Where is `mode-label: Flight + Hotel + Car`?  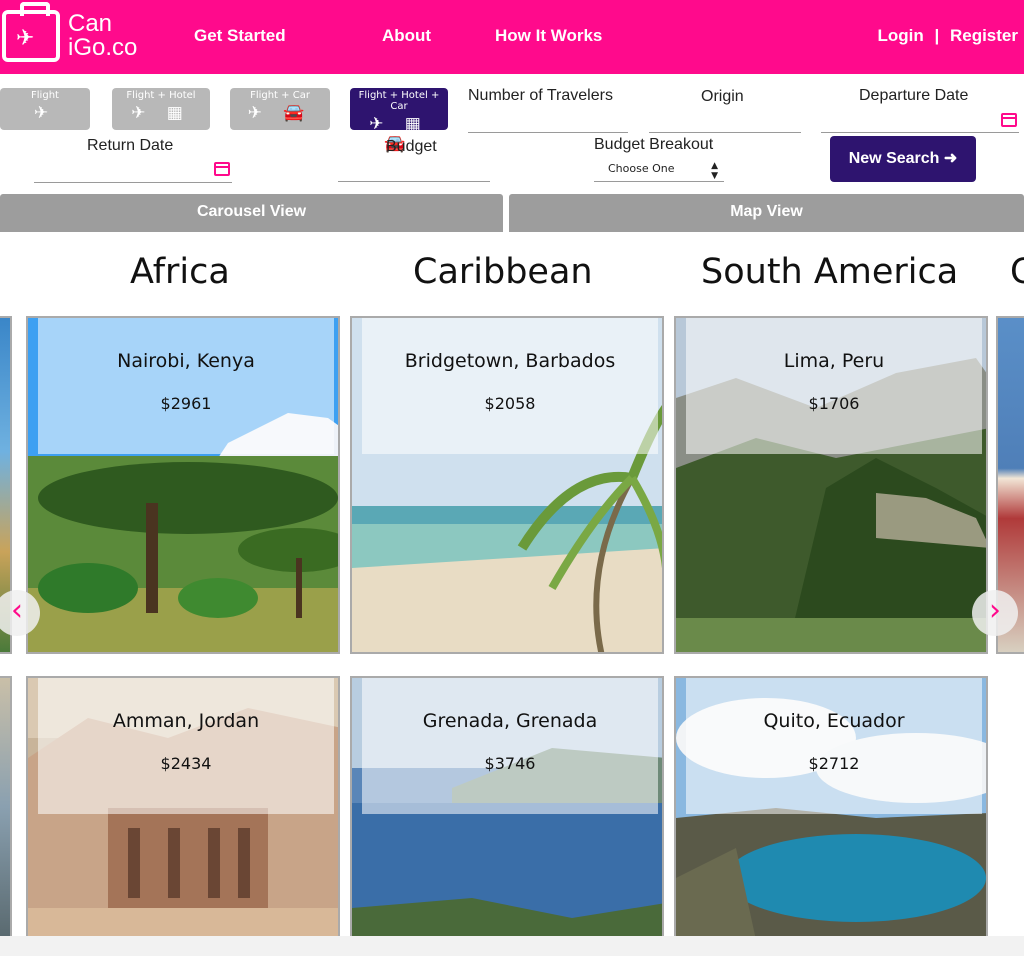 mode-label: Flight + Hotel + Car is located at coordinates (399, 101).